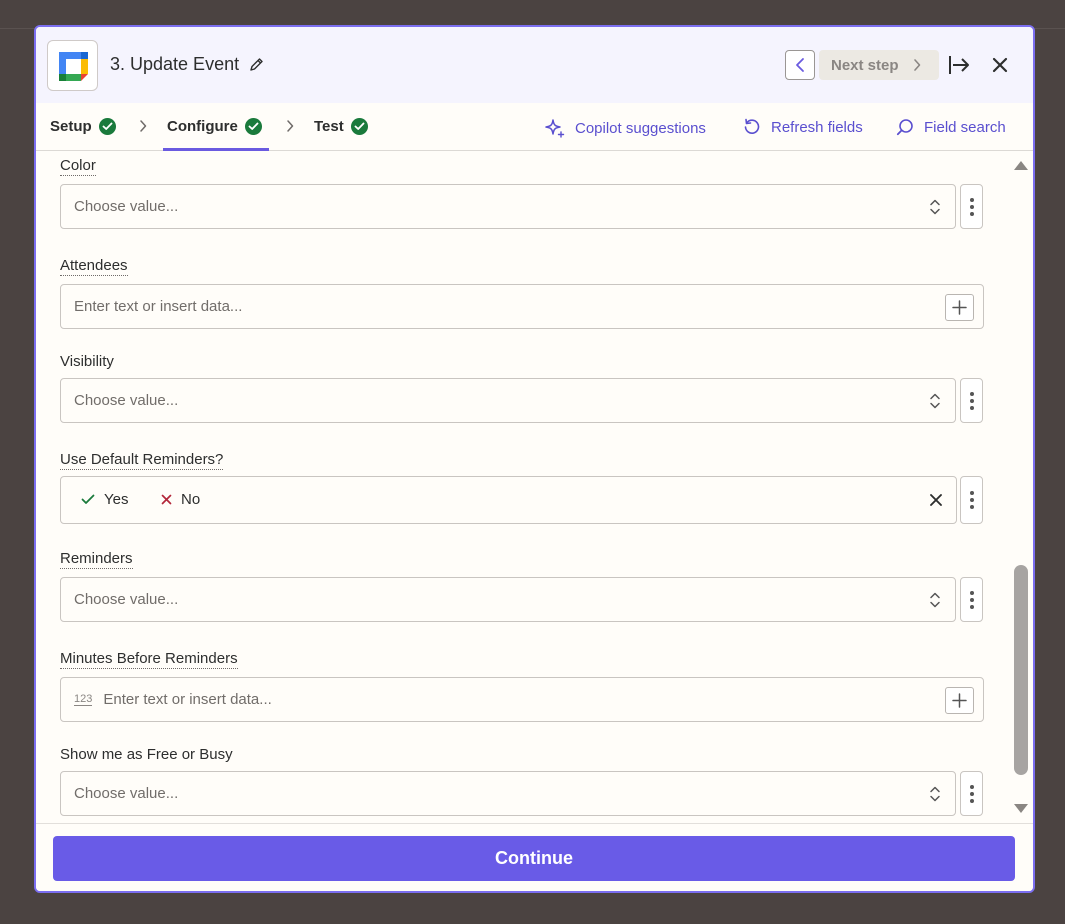 The image size is (1065, 924). Describe the element at coordinates (965, 127) in the screenshot. I see `field-search-label: Field search` at that location.